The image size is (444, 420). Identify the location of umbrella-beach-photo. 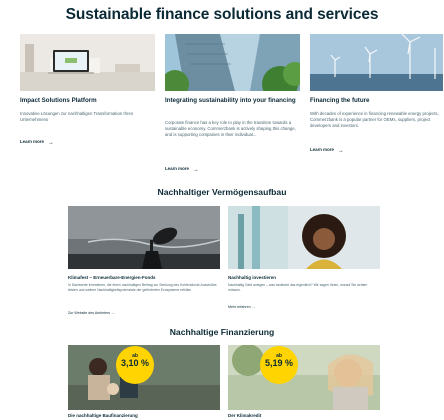
(144, 237).